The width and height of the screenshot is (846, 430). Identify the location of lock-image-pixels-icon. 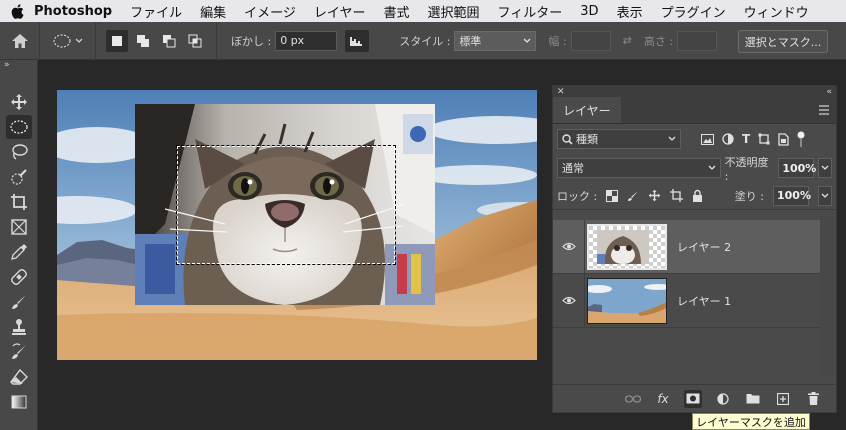
(633, 196).